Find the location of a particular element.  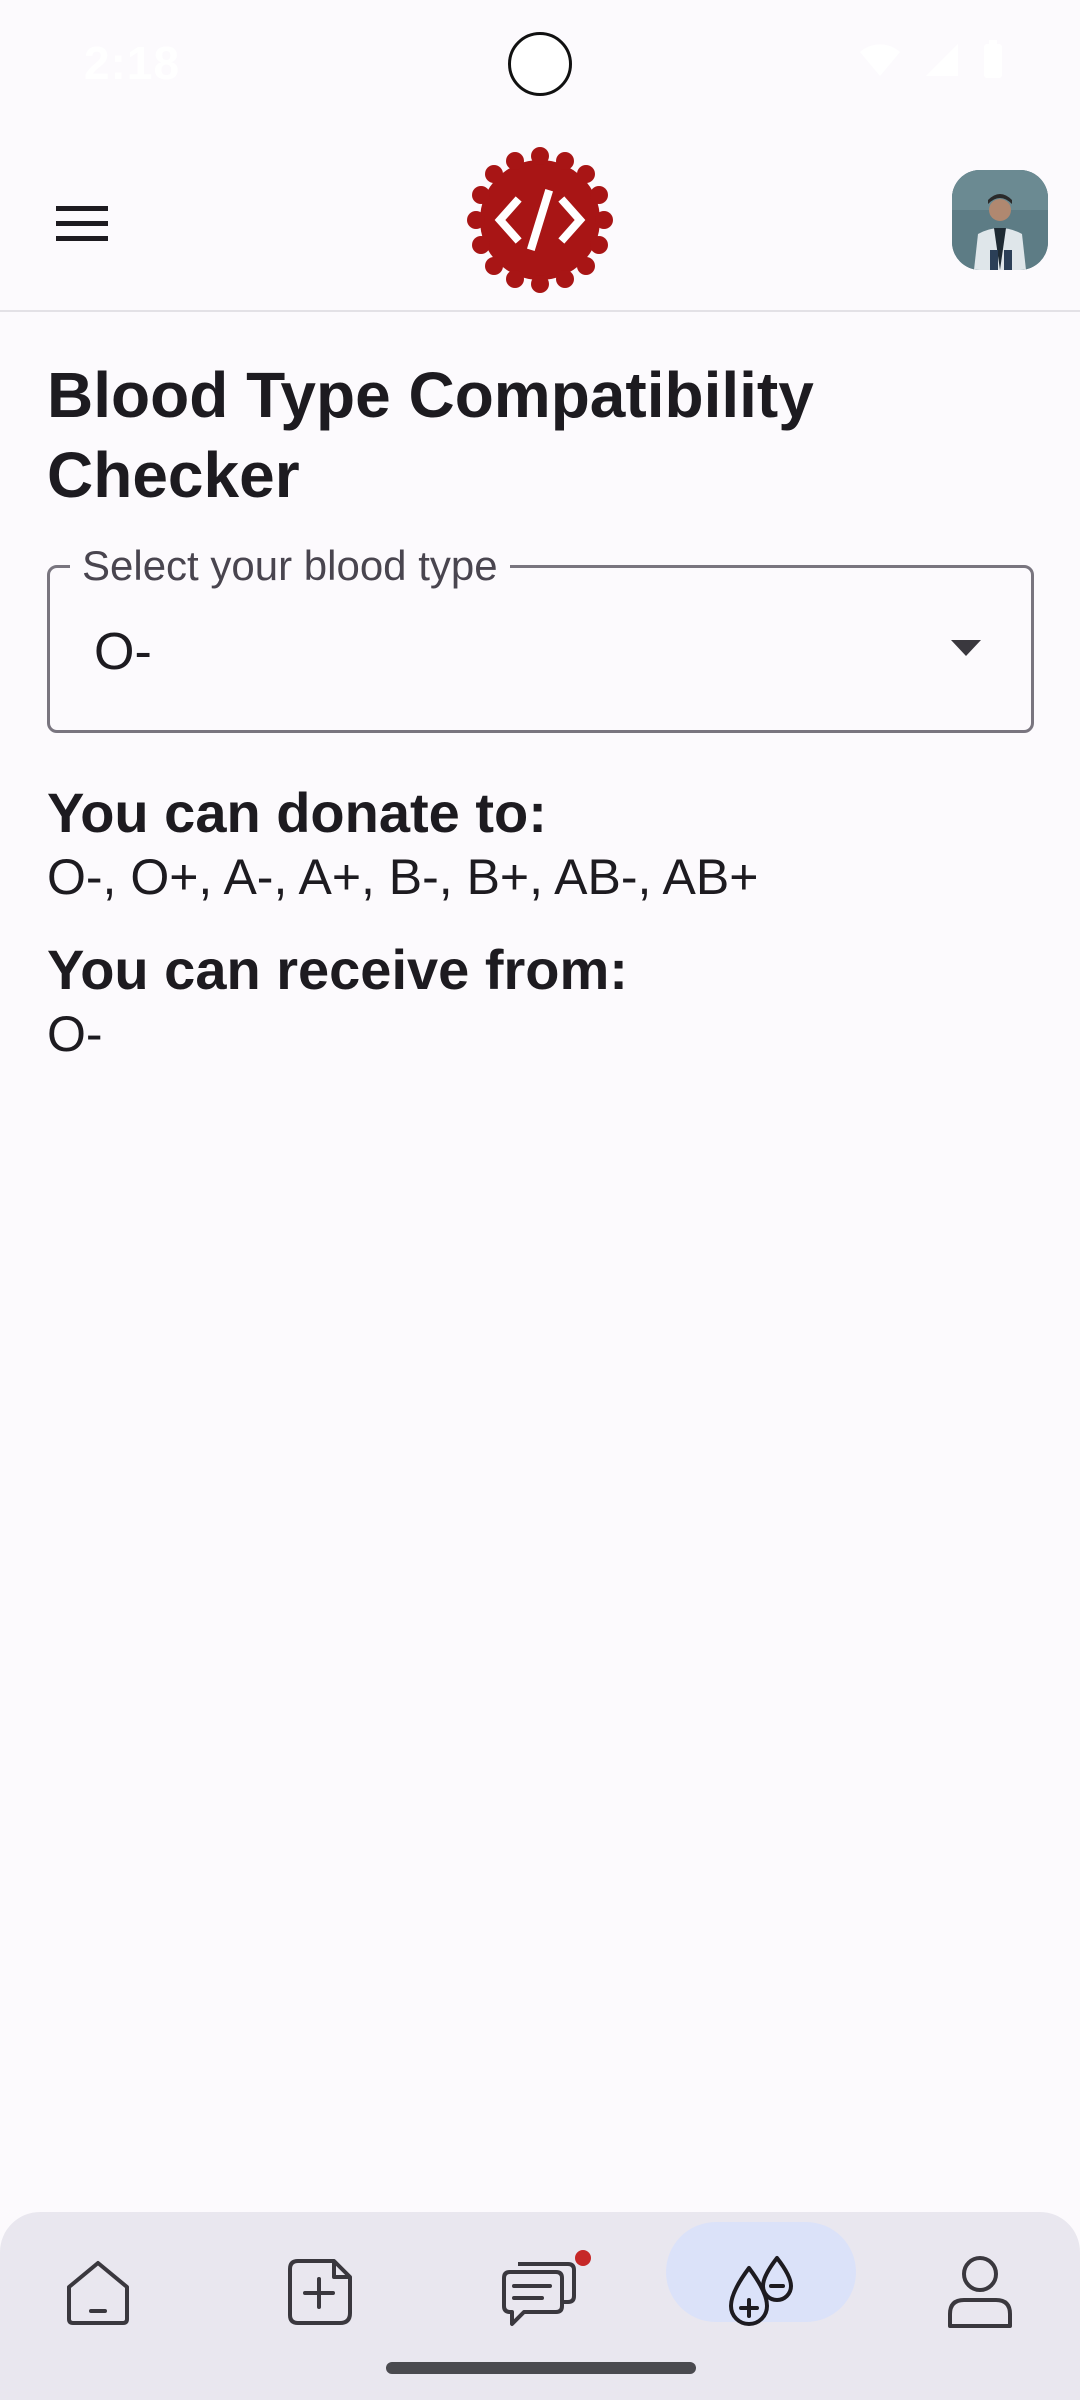

nav-profile is located at coordinates (980, 2292).